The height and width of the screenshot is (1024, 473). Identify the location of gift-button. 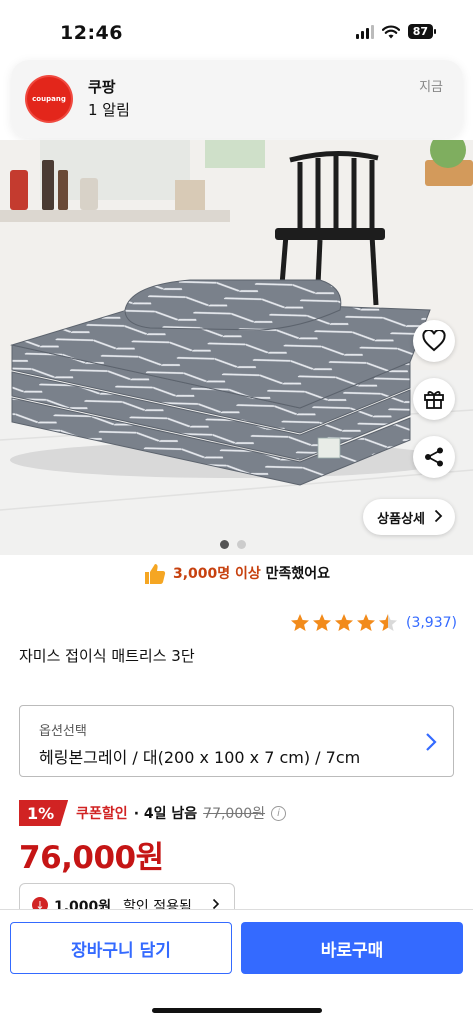
(434, 399).